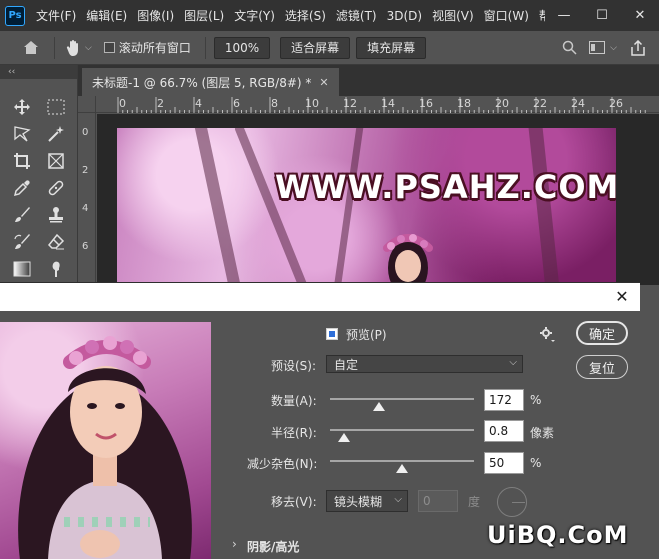 The width and height of the screenshot is (659, 559). Describe the element at coordinates (106, 15) in the screenshot. I see `menu-edit: 编辑(E)` at that location.